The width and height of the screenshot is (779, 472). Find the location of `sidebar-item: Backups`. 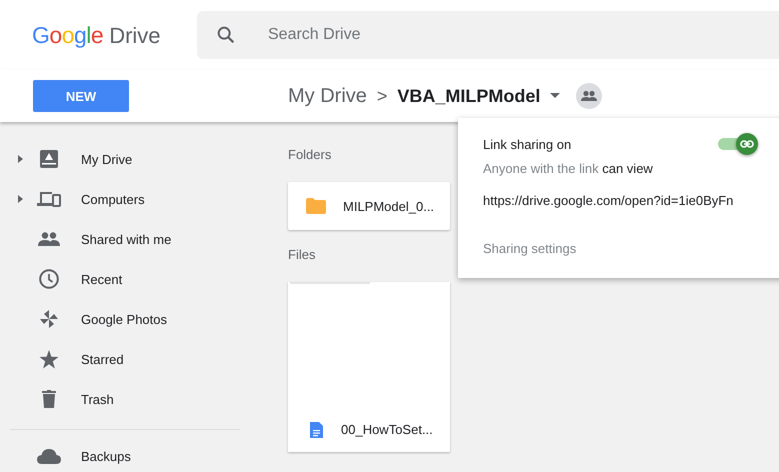

sidebar-item: Backups is located at coordinates (135, 454).